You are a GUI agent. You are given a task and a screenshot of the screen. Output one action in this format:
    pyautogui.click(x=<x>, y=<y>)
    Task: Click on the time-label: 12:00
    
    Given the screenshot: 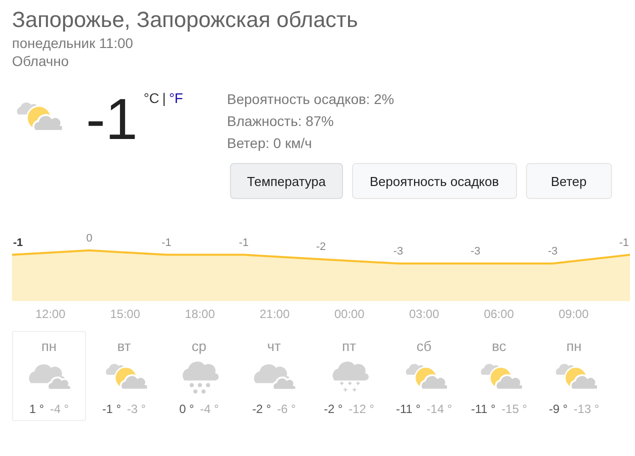 What is the action you would take?
    pyautogui.click(x=50, y=314)
    